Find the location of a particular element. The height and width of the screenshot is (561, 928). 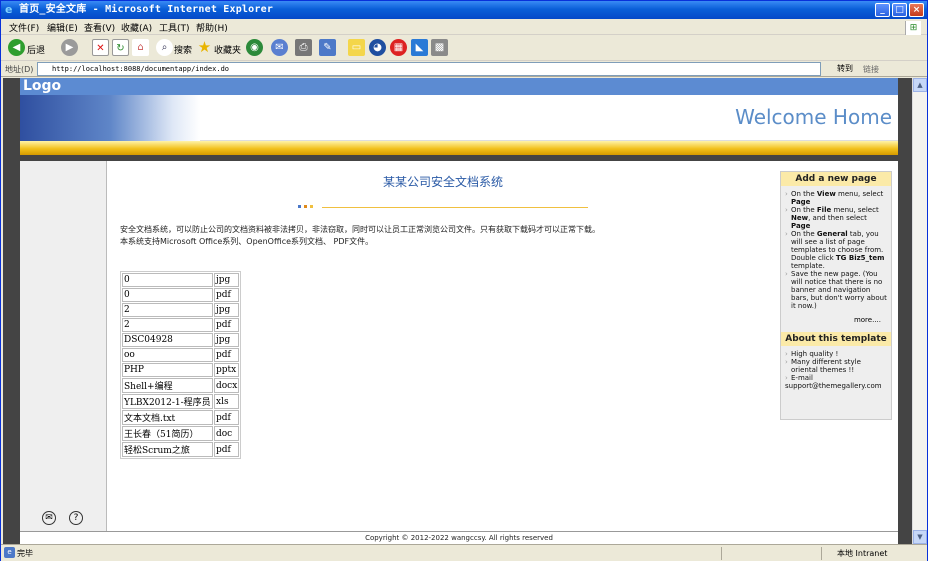

address-label: 地址(D) is located at coordinates (19, 69).